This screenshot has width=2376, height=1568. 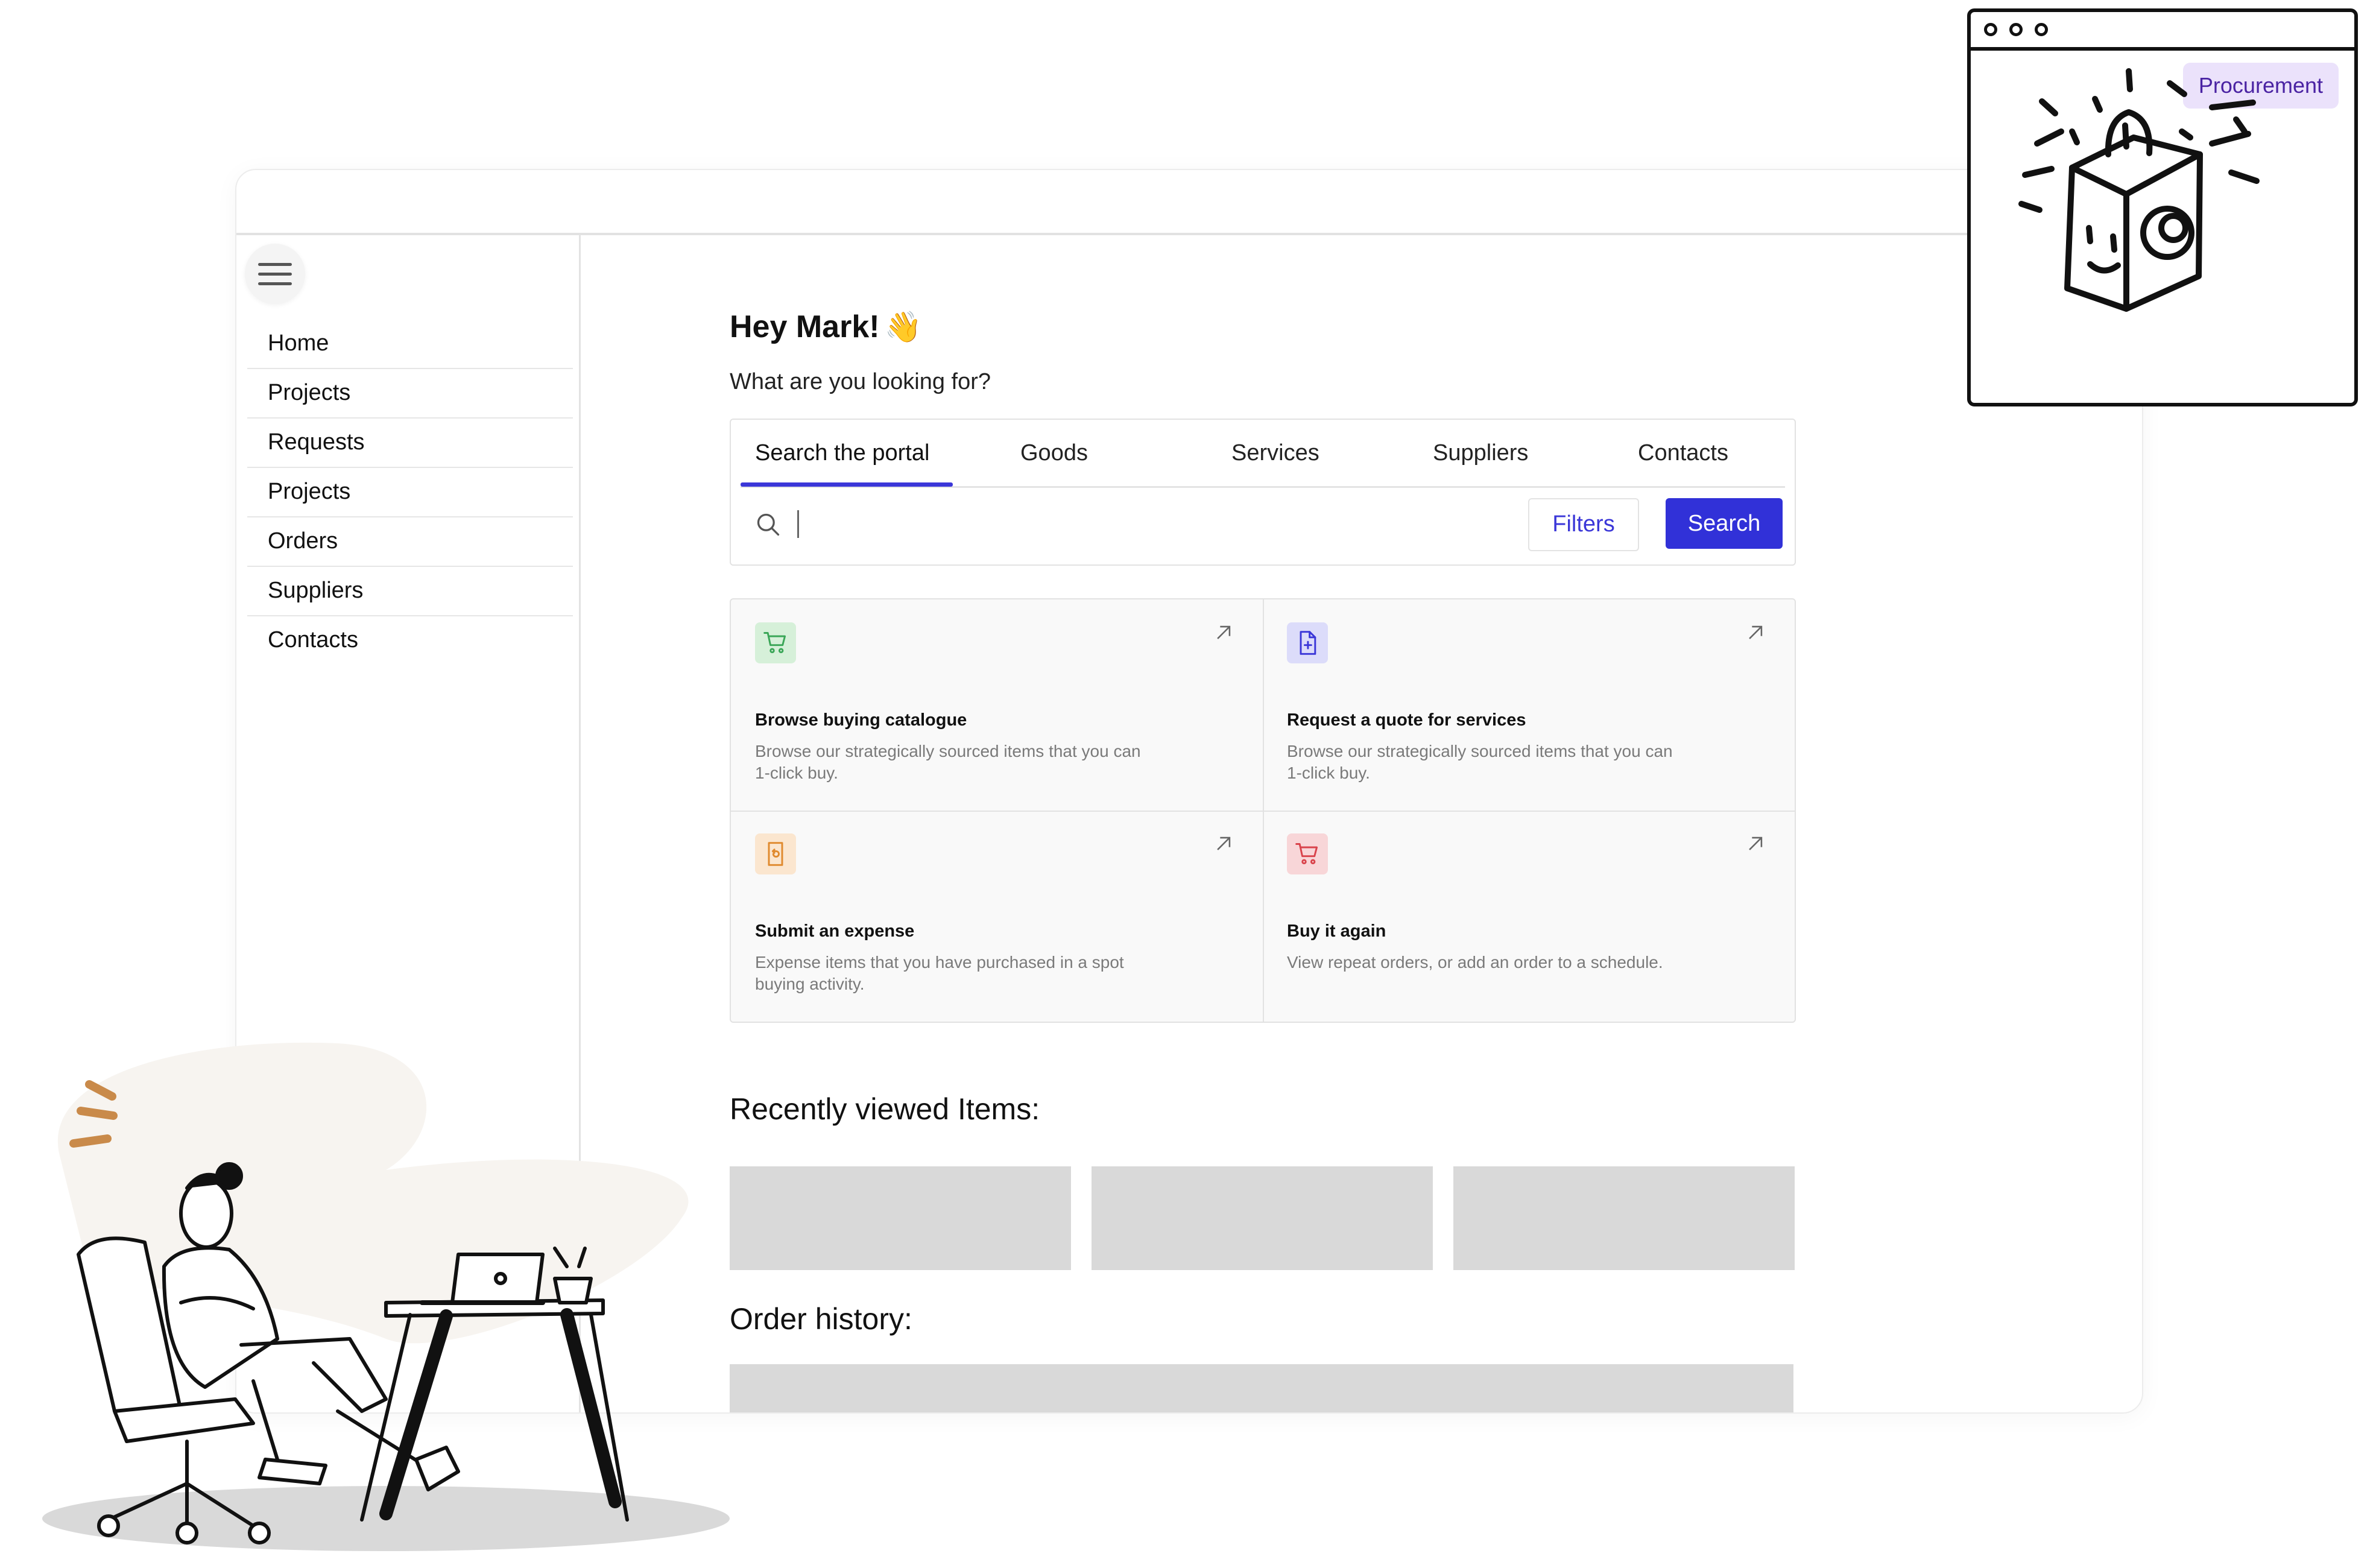 I want to click on card-title: Request a quote for services, so click(x=1406, y=720).